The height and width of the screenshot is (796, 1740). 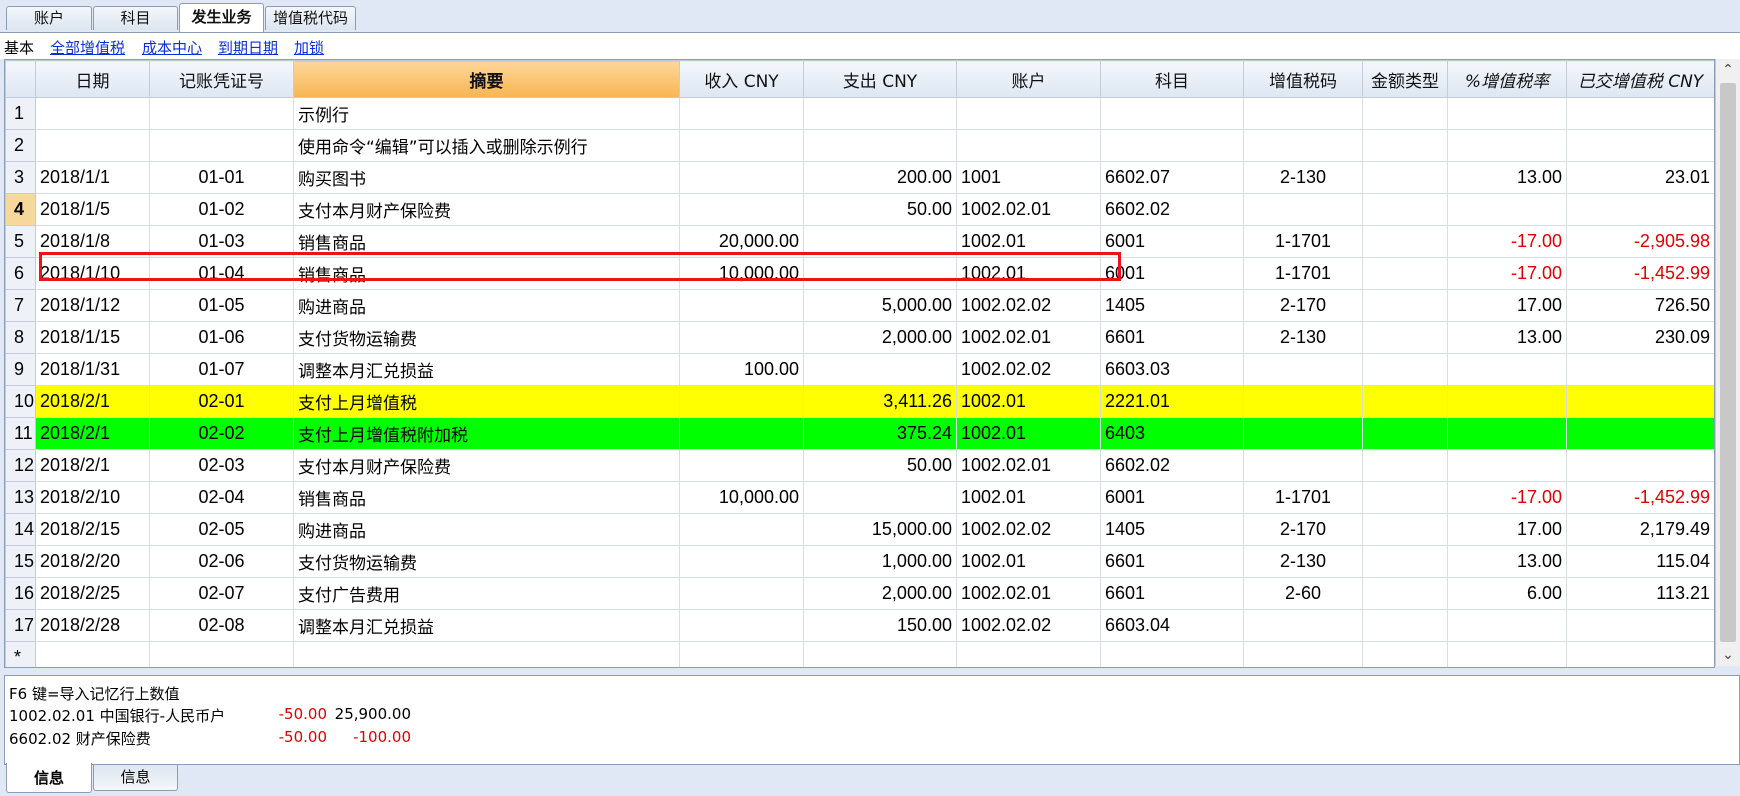 What do you see at coordinates (1507, 273) in the screenshot?
I see `vat-rate-cell: -17.00` at bounding box center [1507, 273].